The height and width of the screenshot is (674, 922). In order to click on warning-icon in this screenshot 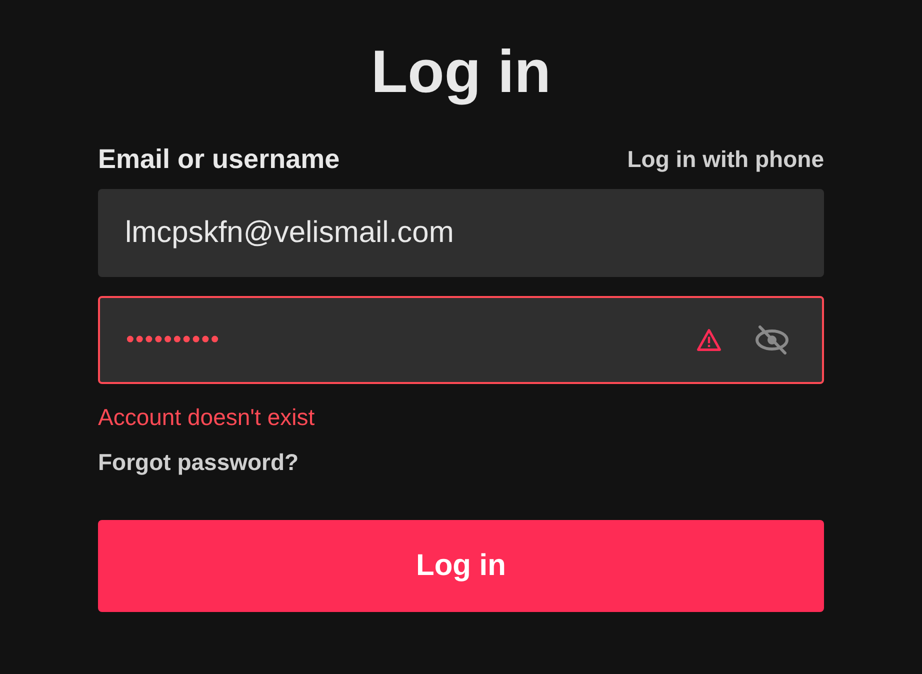, I will do `click(709, 340)`.